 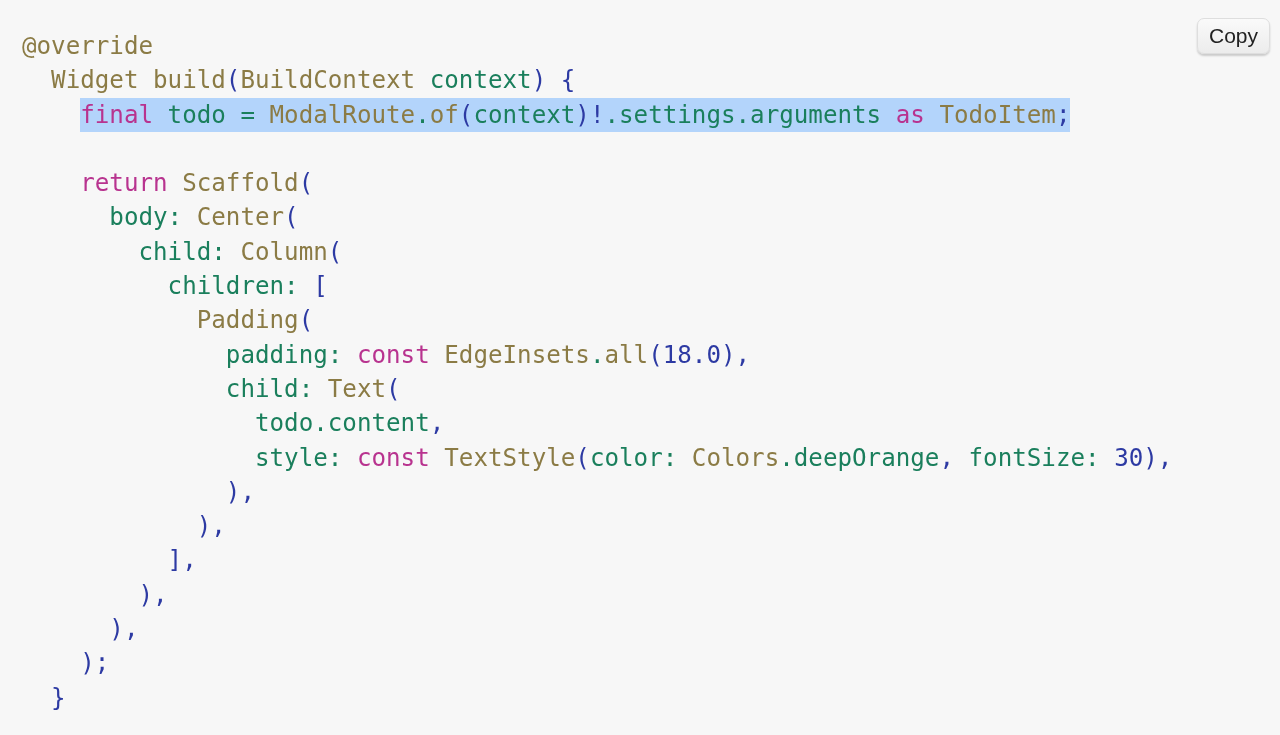 I want to click on code-line: style: const TextStyle(color: Colors.deepOrange, fontSize: 30),, so click(x=714, y=458).